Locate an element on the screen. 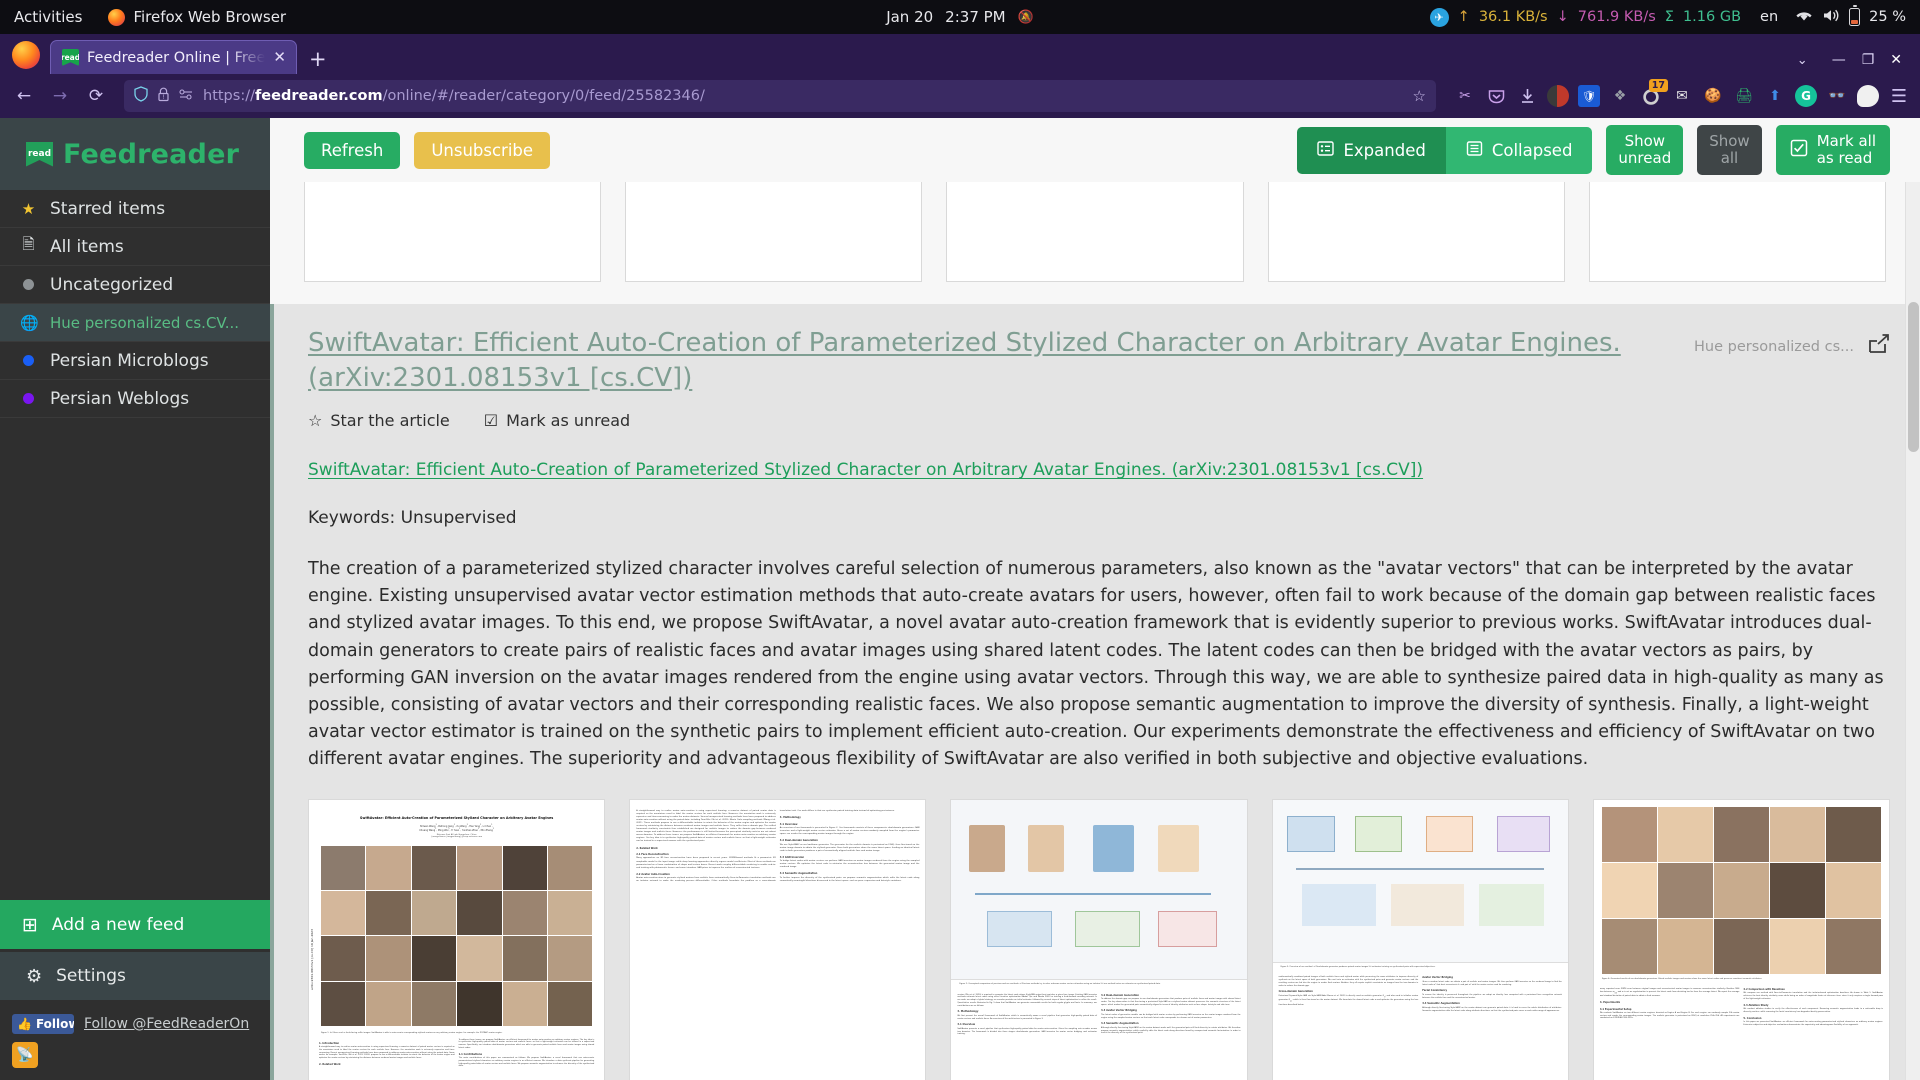 The width and height of the screenshot is (1920, 1080). browser-tab-feedreader: read Feedreader Online | Free ✕ is located at coordinates (173, 57).